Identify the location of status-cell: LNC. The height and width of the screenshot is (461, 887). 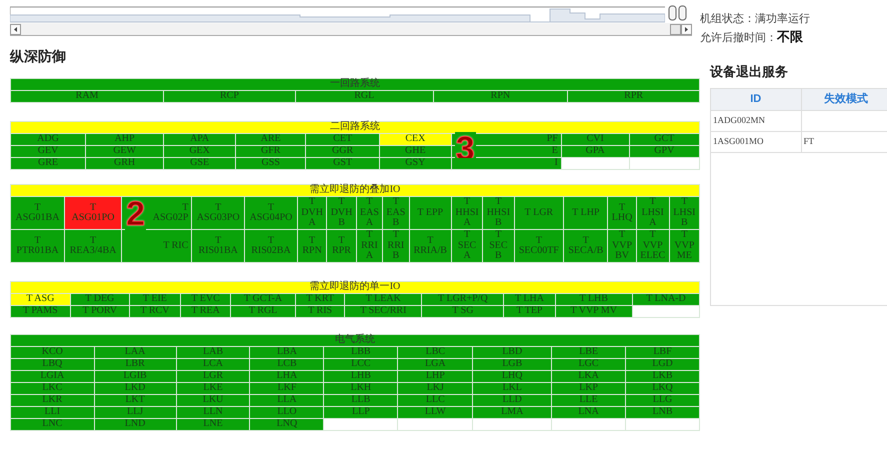
(52, 424).